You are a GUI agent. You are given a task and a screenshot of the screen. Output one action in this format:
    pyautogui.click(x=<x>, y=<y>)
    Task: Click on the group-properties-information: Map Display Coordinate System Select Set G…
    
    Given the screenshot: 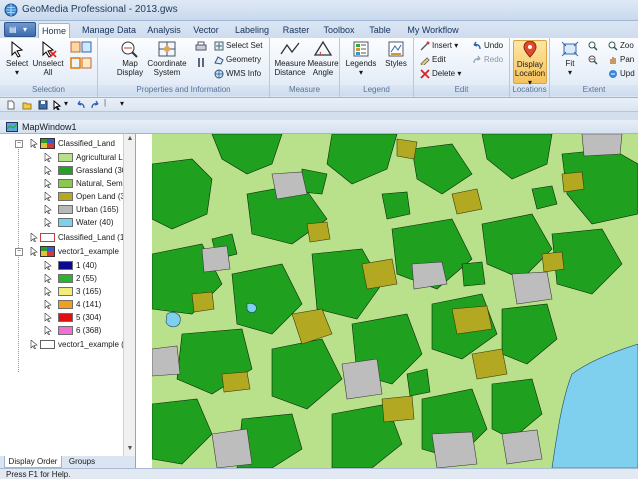 What is the action you would take?
    pyautogui.click(x=184, y=67)
    